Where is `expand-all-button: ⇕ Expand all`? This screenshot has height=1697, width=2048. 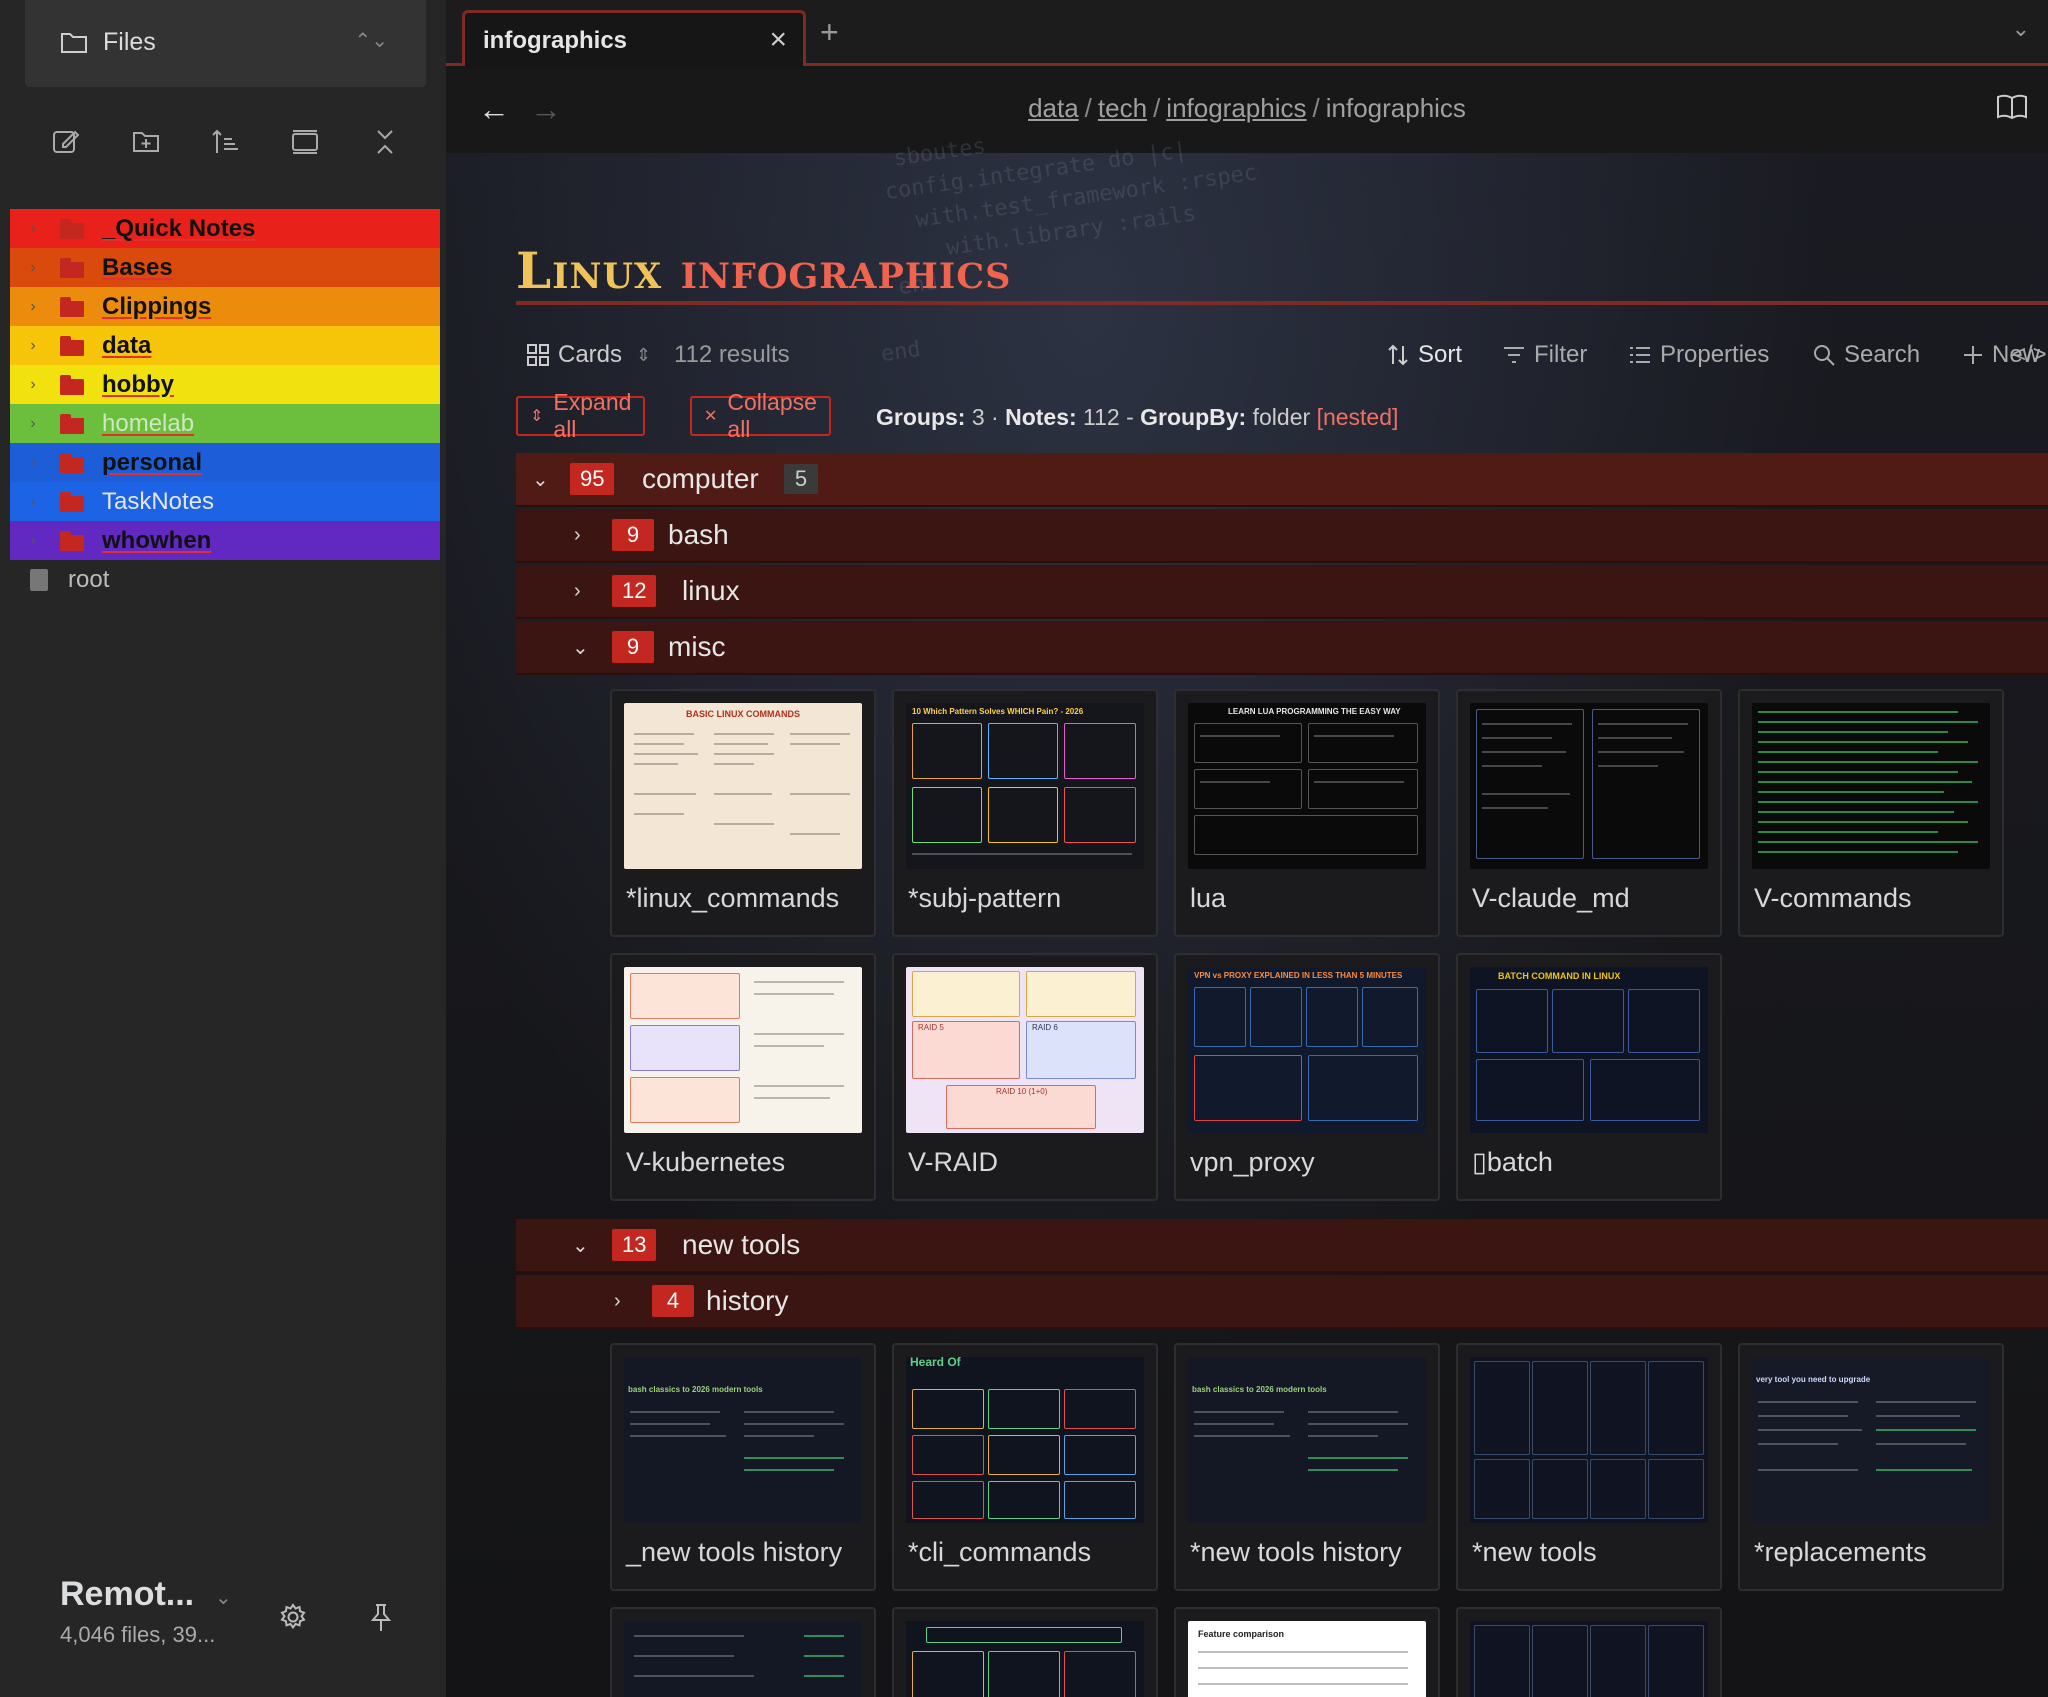 expand-all-button: ⇕ Expand all is located at coordinates (581, 415).